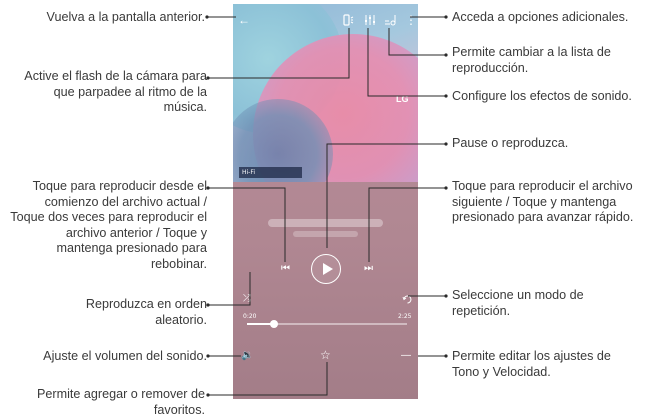  What do you see at coordinates (518, 303) in the screenshot?
I see `annotation-repeat: Seleccione un modo de repetición.` at bounding box center [518, 303].